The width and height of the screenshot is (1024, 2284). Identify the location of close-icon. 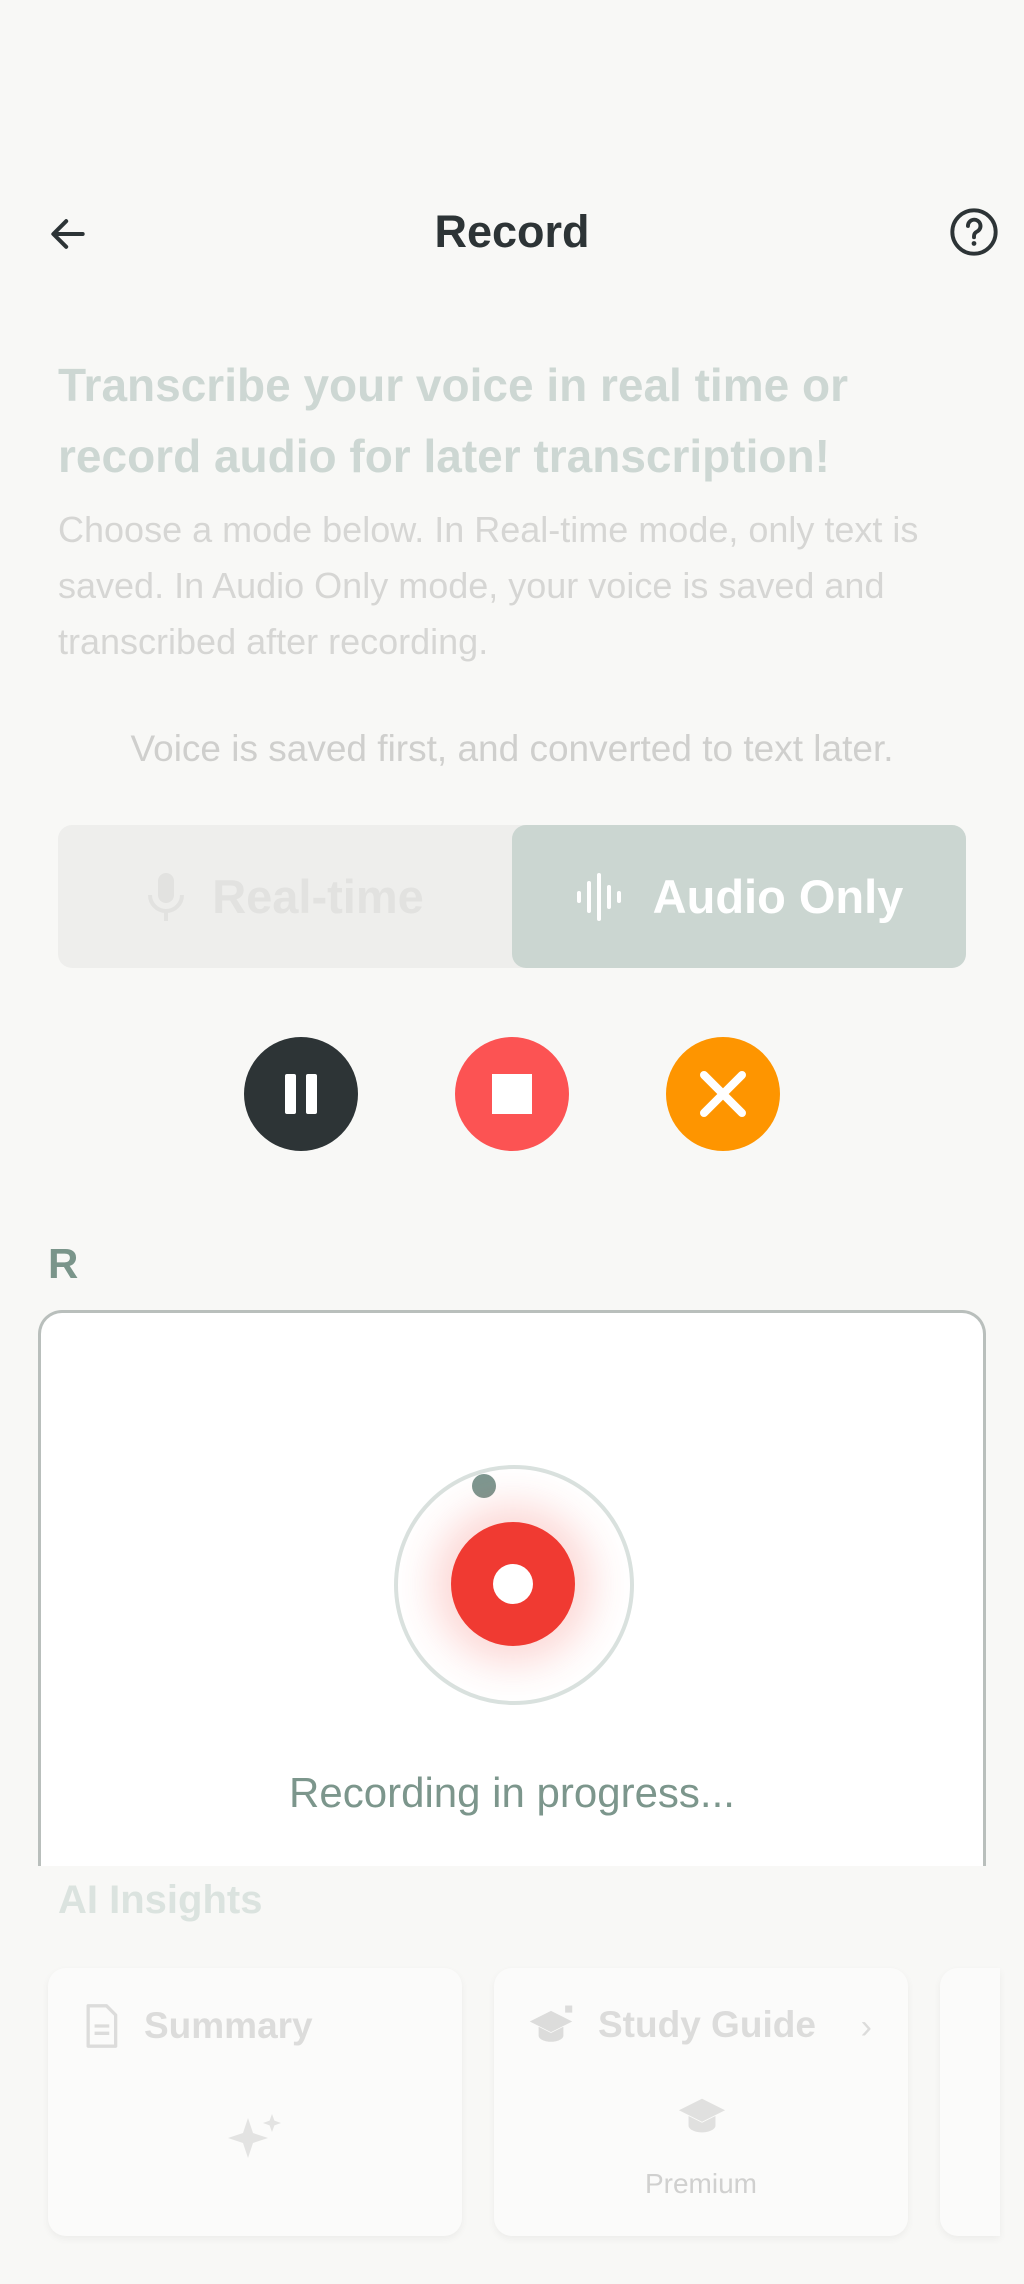
(723, 1094).